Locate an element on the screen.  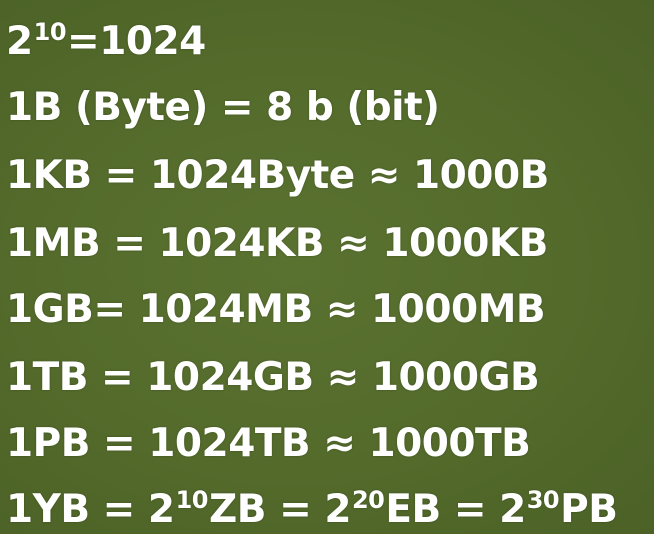
yb-exp-30: 30 is located at coordinates (543, 500).